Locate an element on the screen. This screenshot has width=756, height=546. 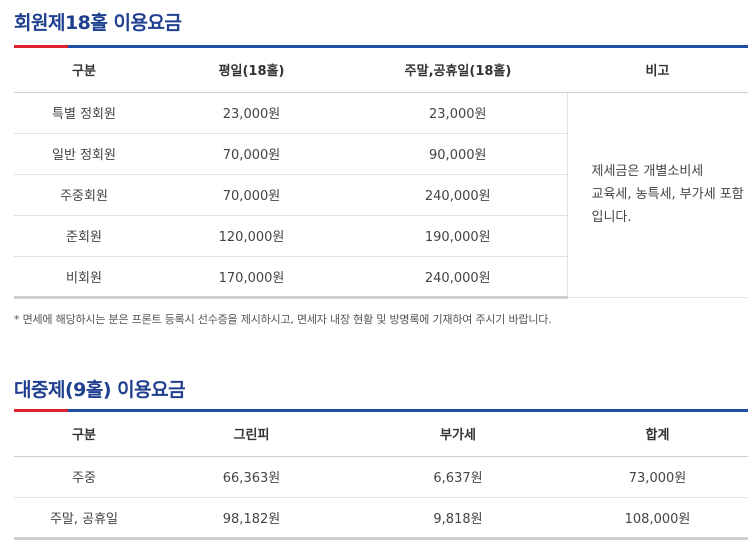
header-remarks: 비고 is located at coordinates (657, 70).